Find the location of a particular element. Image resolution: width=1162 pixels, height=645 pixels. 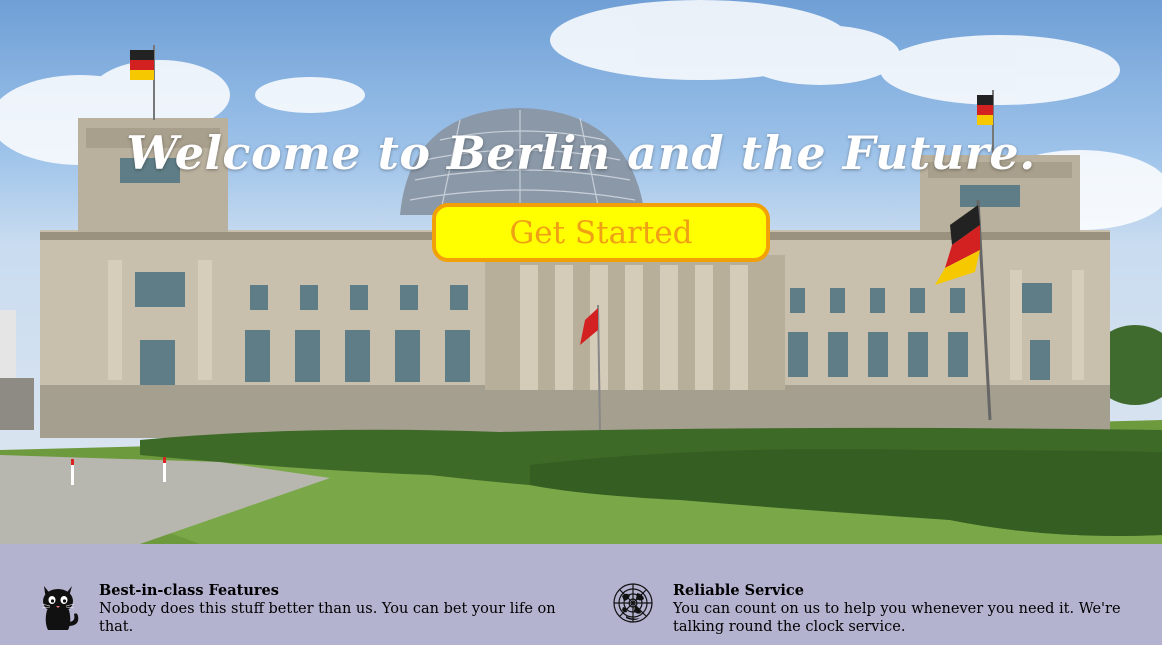

hero-title: Welcome to Berlin and the Future. is located at coordinates (581, 153).